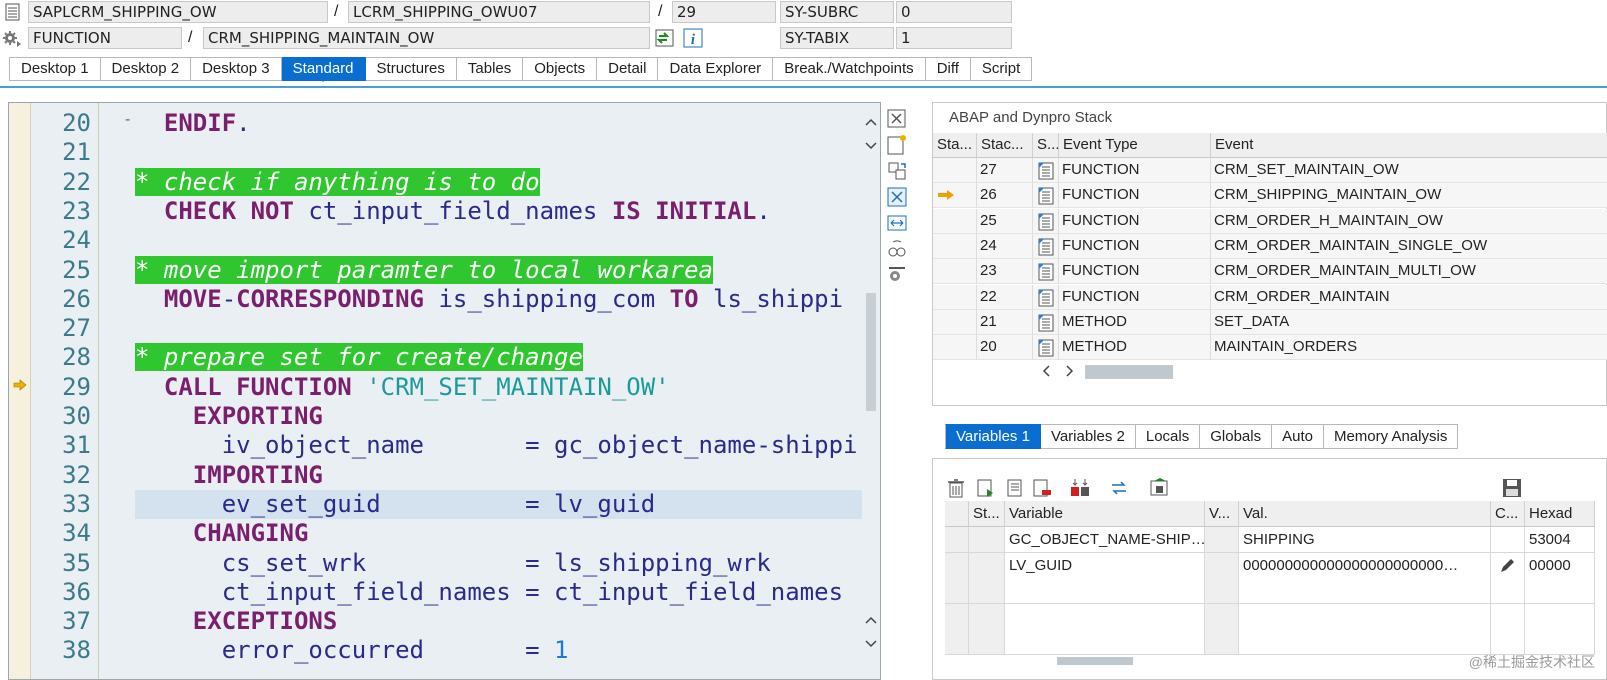  I want to click on line-field: 29, so click(724, 12).